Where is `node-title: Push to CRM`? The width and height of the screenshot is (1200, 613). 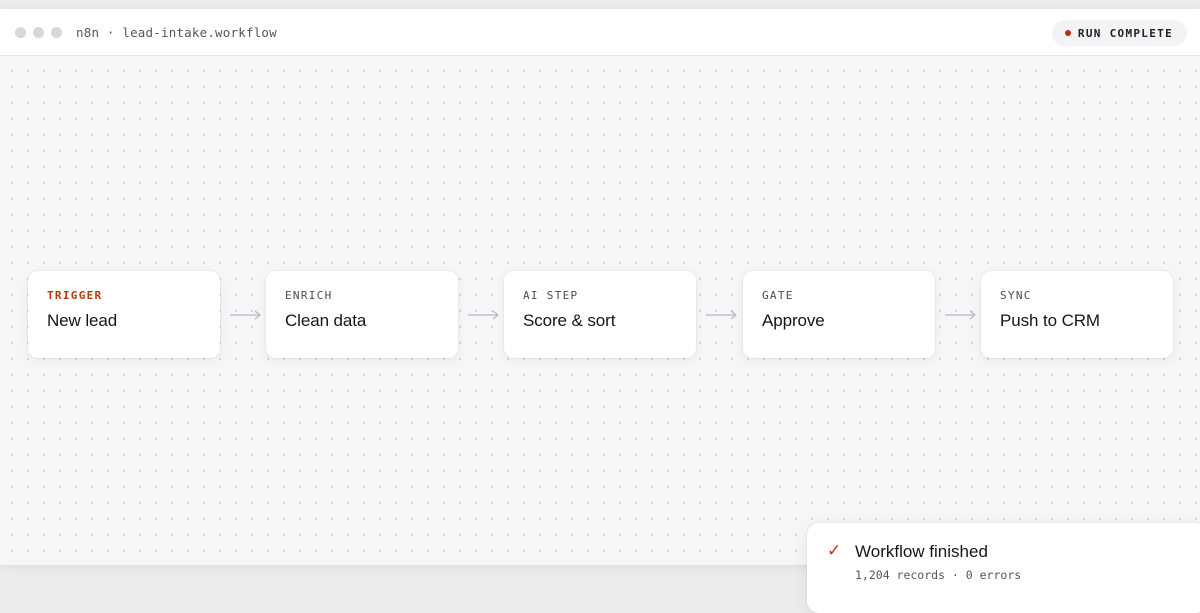 node-title: Push to CRM is located at coordinates (1050, 320).